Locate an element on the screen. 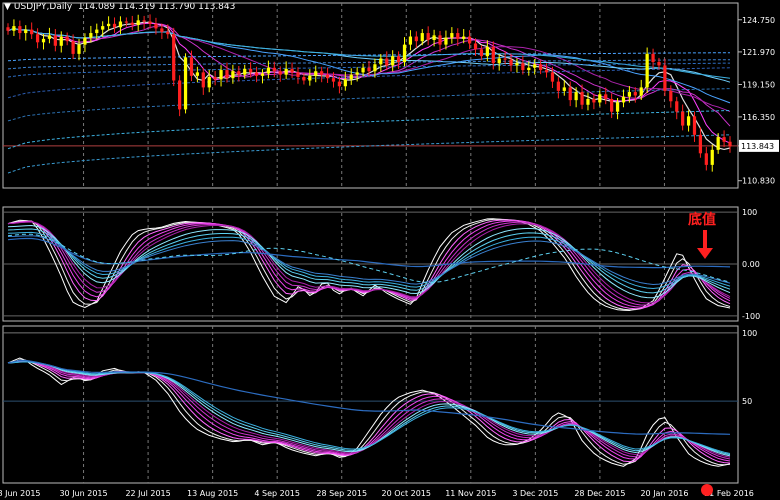  y-tick-label: 50 is located at coordinates (747, 401).